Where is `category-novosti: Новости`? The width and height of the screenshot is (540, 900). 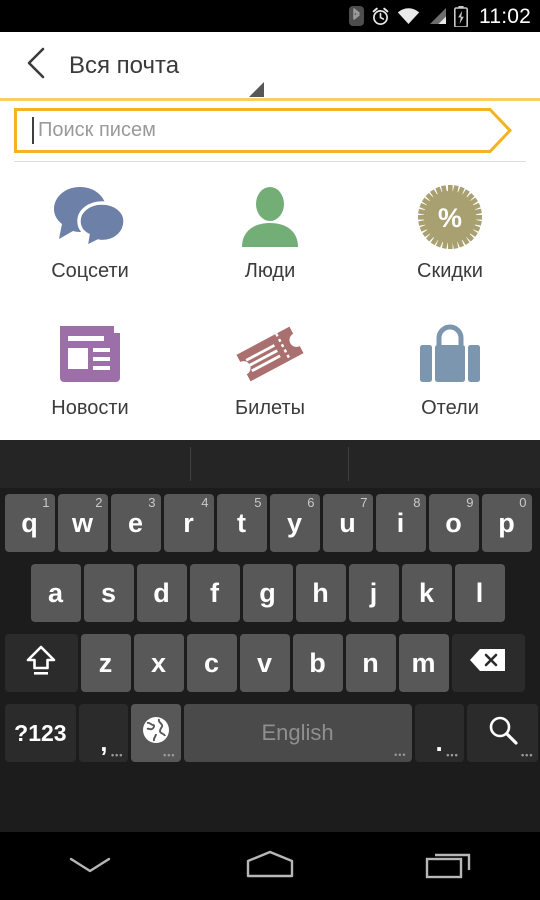
category-novosti: Новости is located at coordinates (90, 375).